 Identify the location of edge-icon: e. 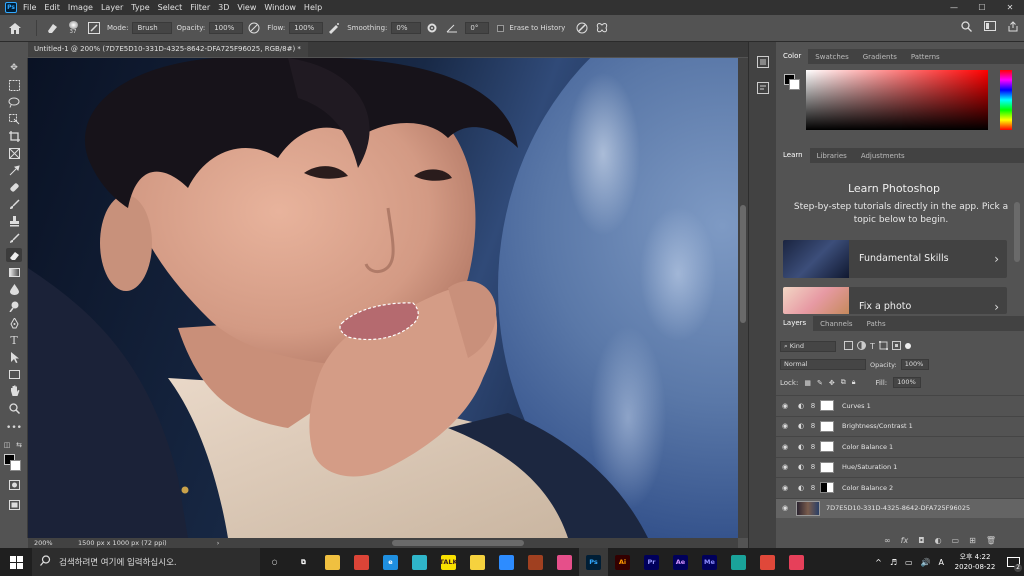
(390, 562).